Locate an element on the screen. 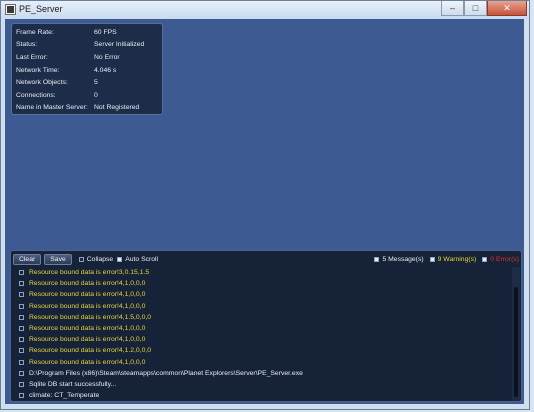 The image size is (534, 412). stat-row: Frame Rate: 60 FPS is located at coordinates (87, 32).